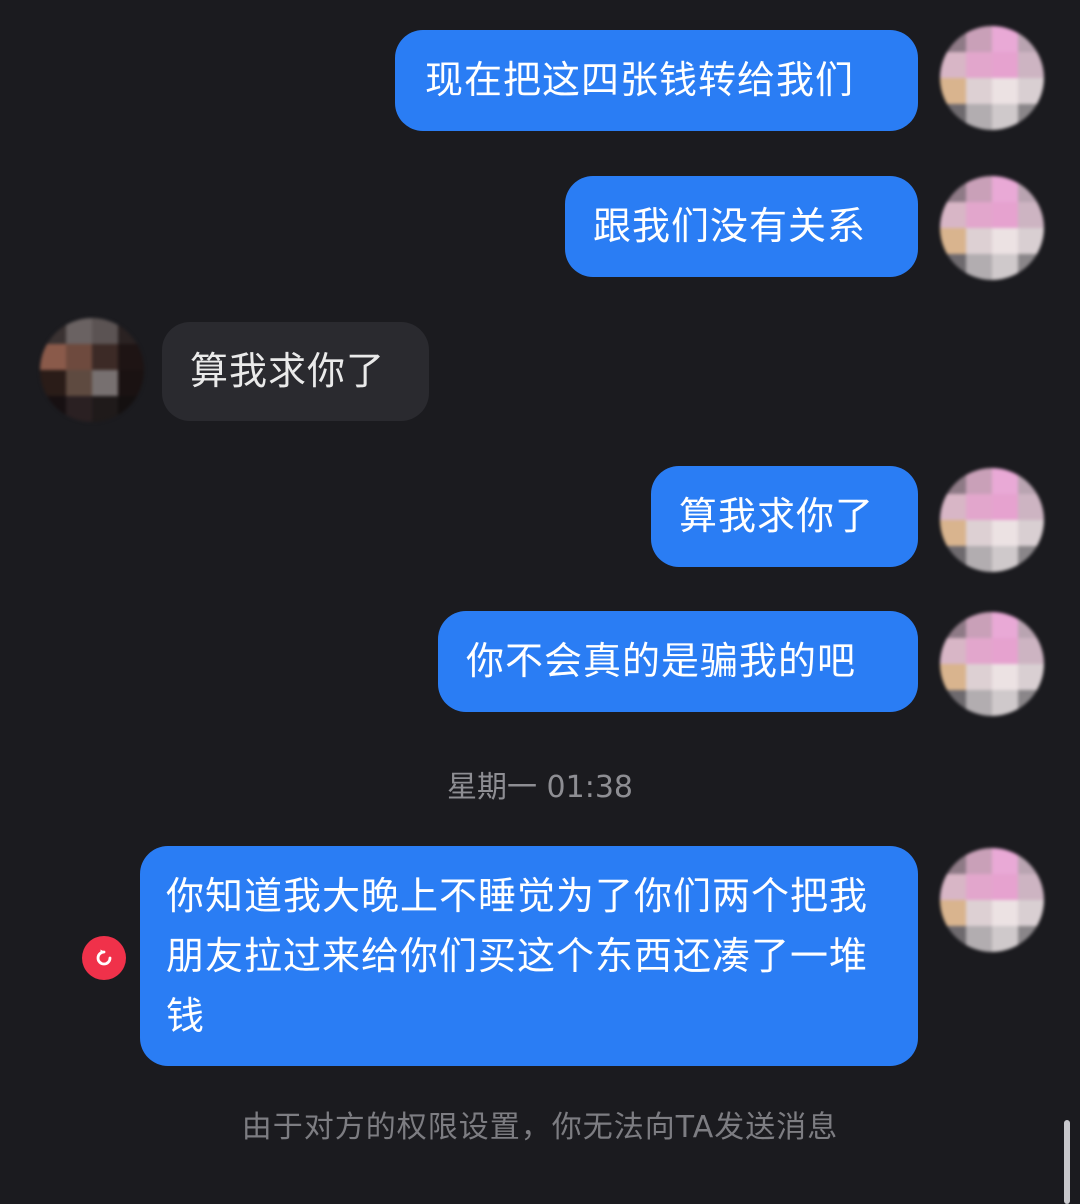 Image resolution: width=1080 pixels, height=1204 pixels. Describe the element at coordinates (741, 226) in the screenshot. I see `outgoing-message-bubble: 跟我们没有关系` at that location.